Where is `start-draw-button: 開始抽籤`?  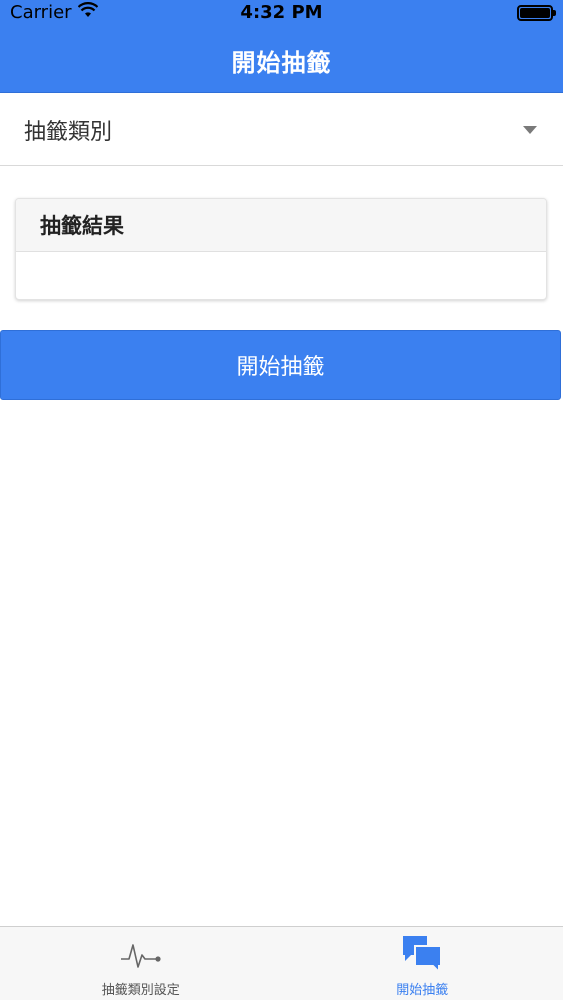 start-draw-button: 開始抽籤 is located at coordinates (280, 365).